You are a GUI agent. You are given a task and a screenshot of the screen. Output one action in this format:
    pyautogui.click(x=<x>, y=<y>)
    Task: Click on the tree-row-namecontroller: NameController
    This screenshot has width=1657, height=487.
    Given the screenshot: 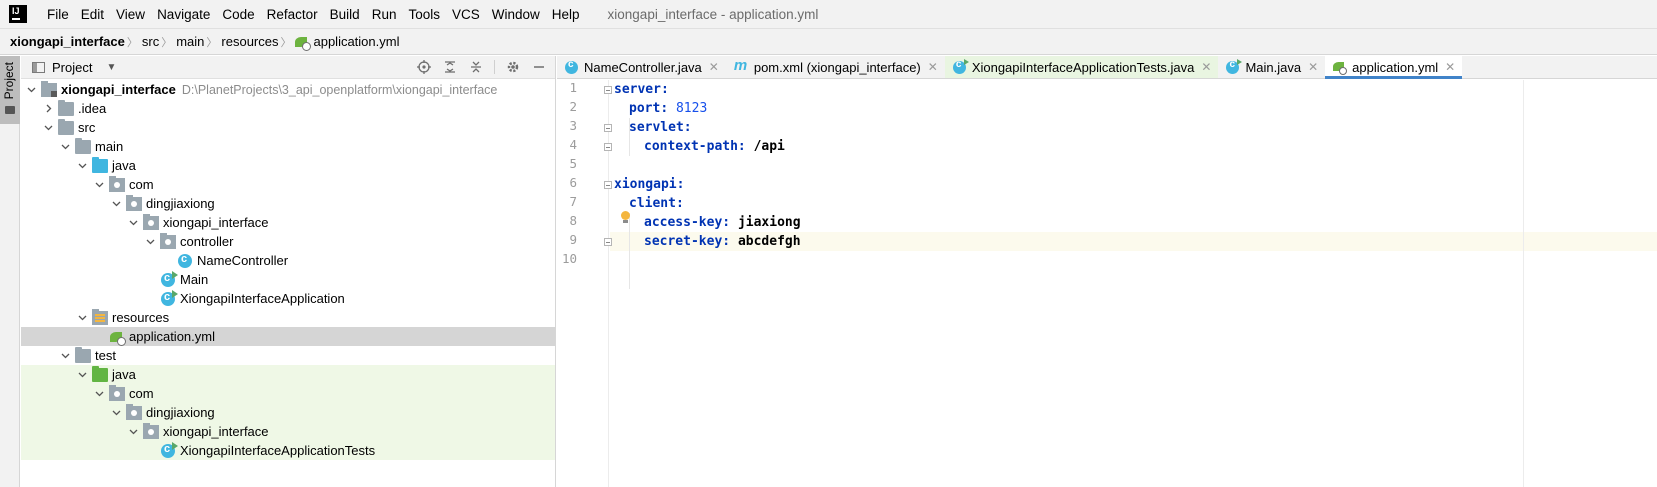 What is the action you would take?
    pyautogui.click(x=288, y=260)
    